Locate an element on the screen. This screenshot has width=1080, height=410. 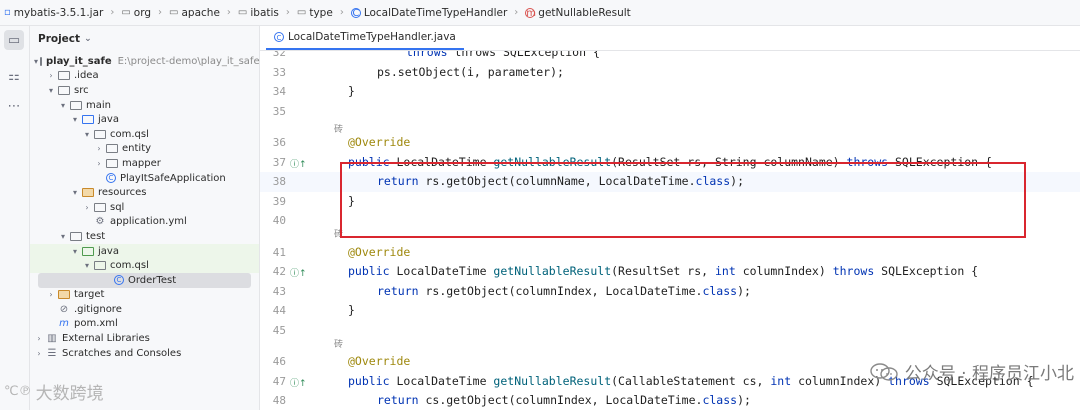
tab-localdatetimetypehandler: C LocalDateTimeTypeHandler.java is located at coordinates (365, 38).